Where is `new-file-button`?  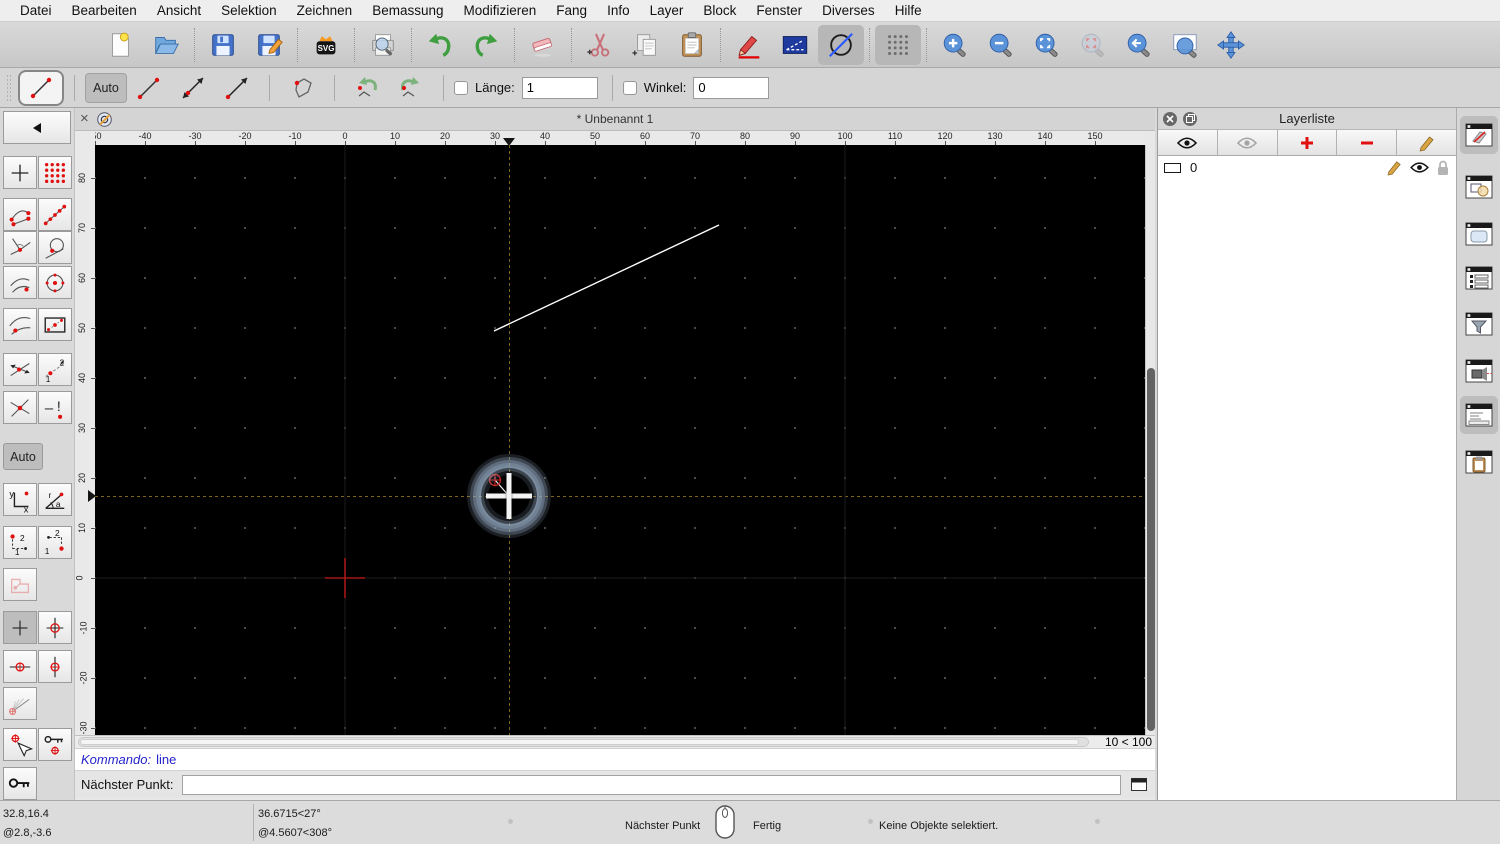 new-file-button is located at coordinates (120, 45).